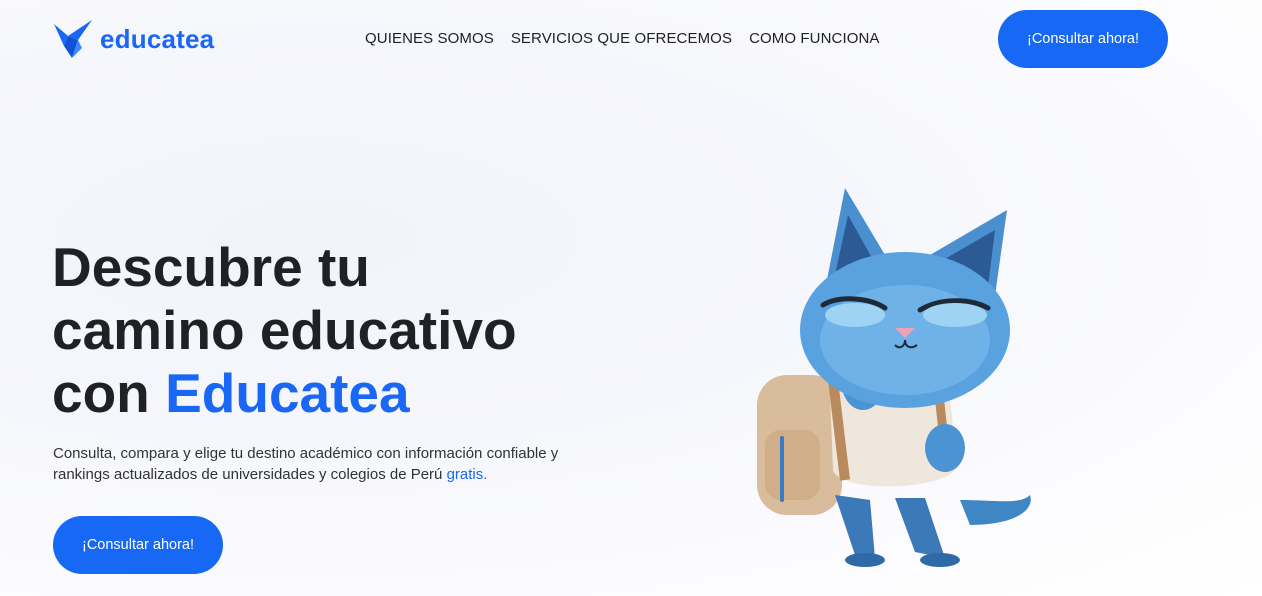 The width and height of the screenshot is (1262, 596). What do you see at coordinates (467, 474) in the screenshot?
I see `gratis-link: gratis.` at bounding box center [467, 474].